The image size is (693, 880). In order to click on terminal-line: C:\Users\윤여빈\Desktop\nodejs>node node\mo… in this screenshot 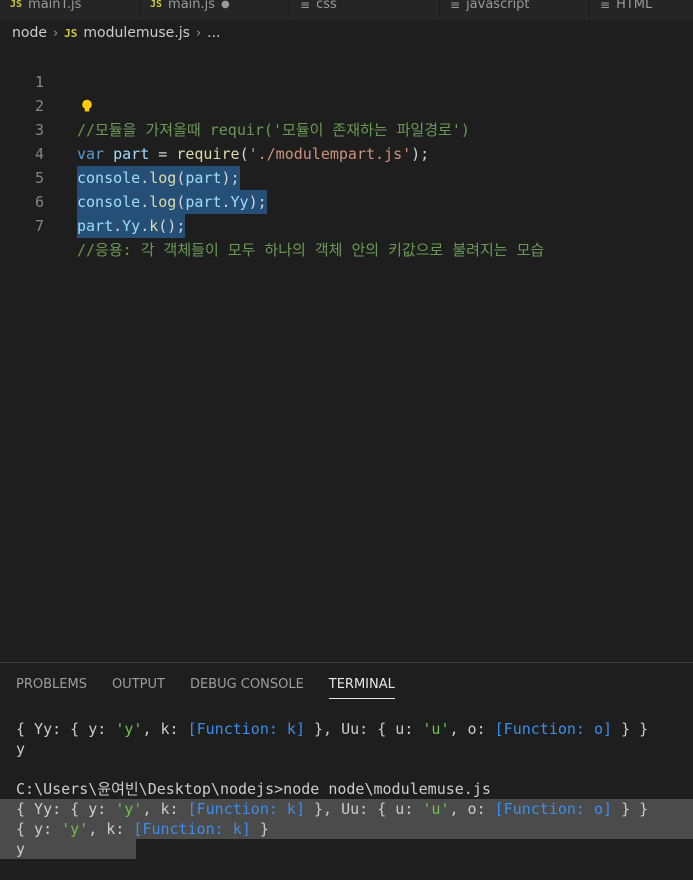, I will do `click(253, 789)`.